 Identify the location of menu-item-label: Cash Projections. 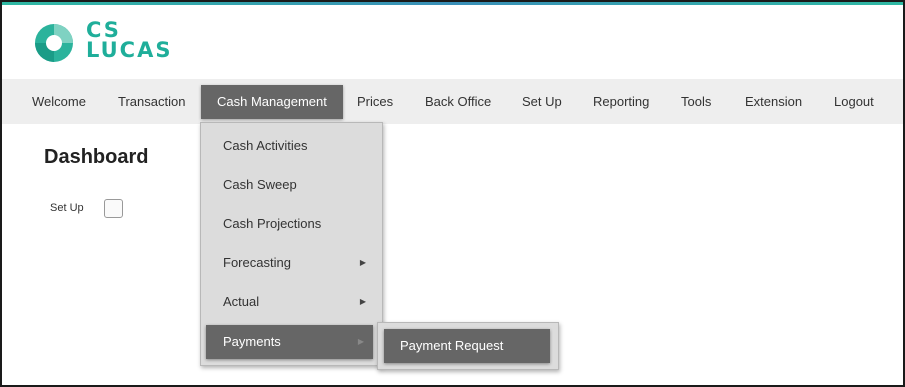
(272, 223).